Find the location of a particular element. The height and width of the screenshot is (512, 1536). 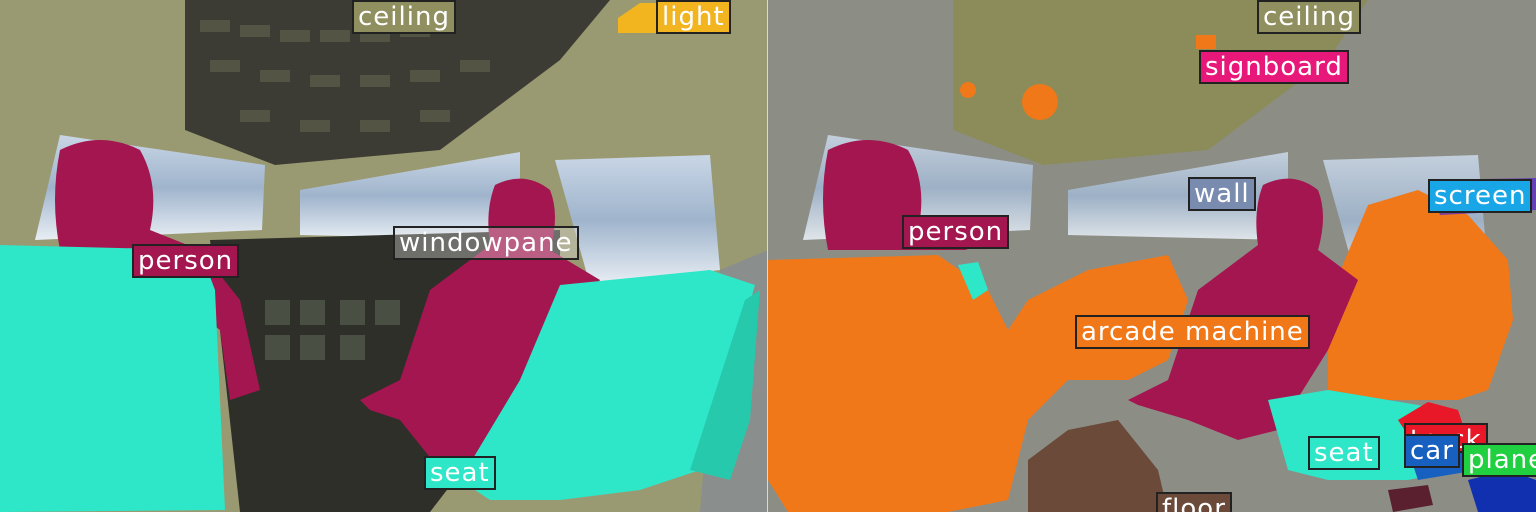

label-light: light is located at coordinates (693, 17).